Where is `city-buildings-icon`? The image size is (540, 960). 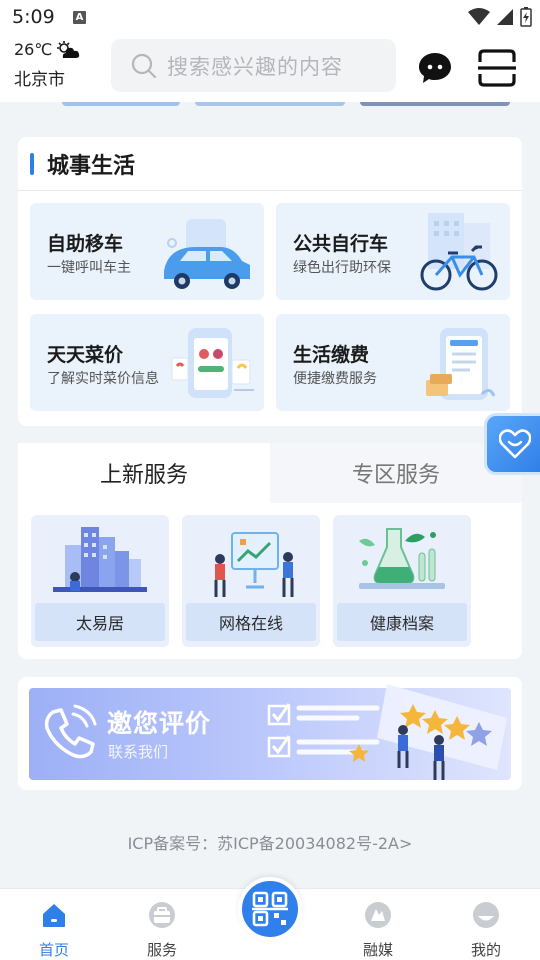 city-buildings-icon is located at coordinates (100, 559).